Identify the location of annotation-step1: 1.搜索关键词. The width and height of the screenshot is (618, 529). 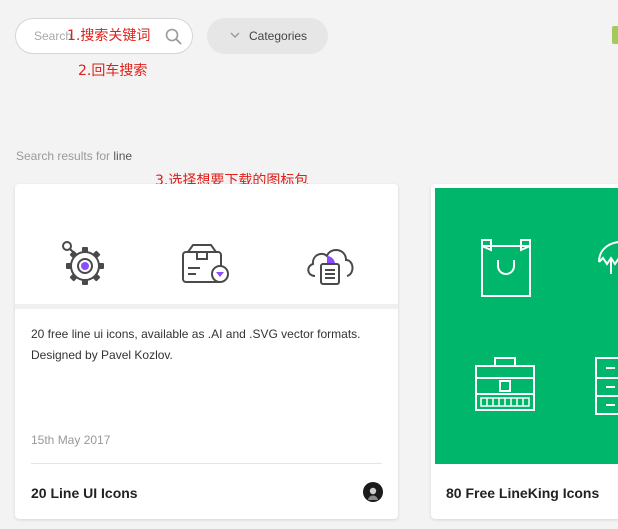
(109, 36).